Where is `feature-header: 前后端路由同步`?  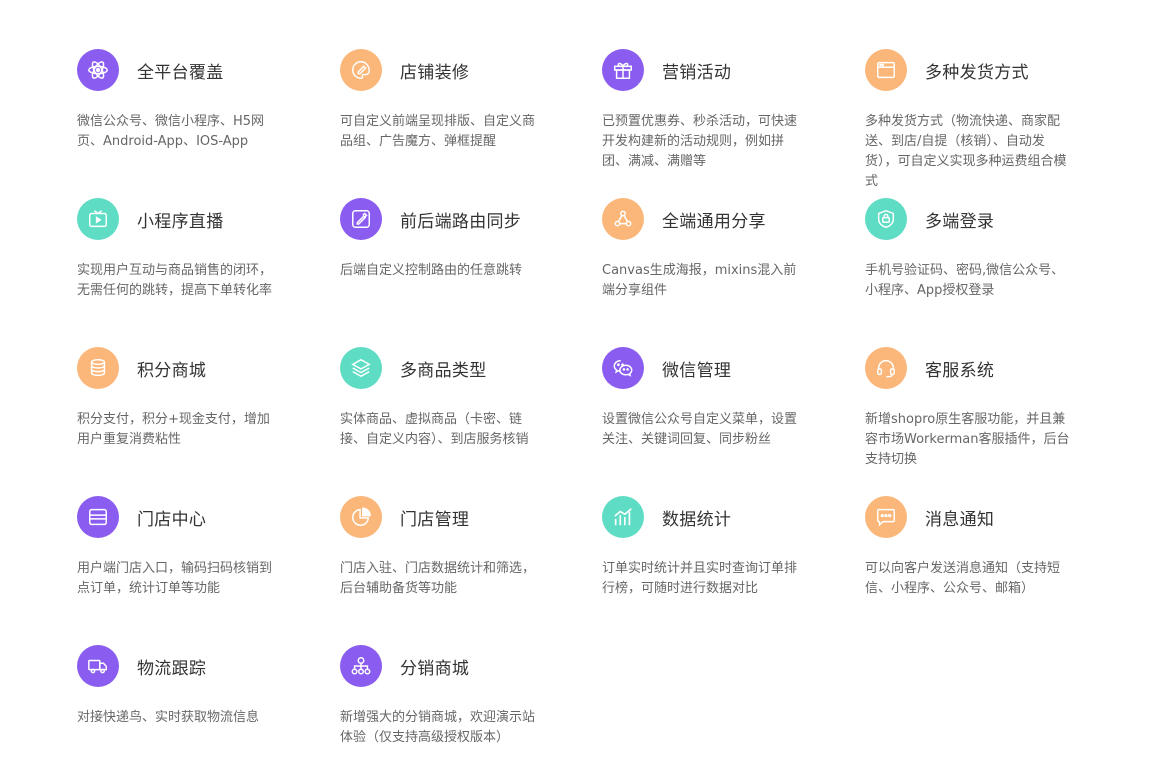 feature-header: 前后端路由同步 is located at coordinates (451, 219).